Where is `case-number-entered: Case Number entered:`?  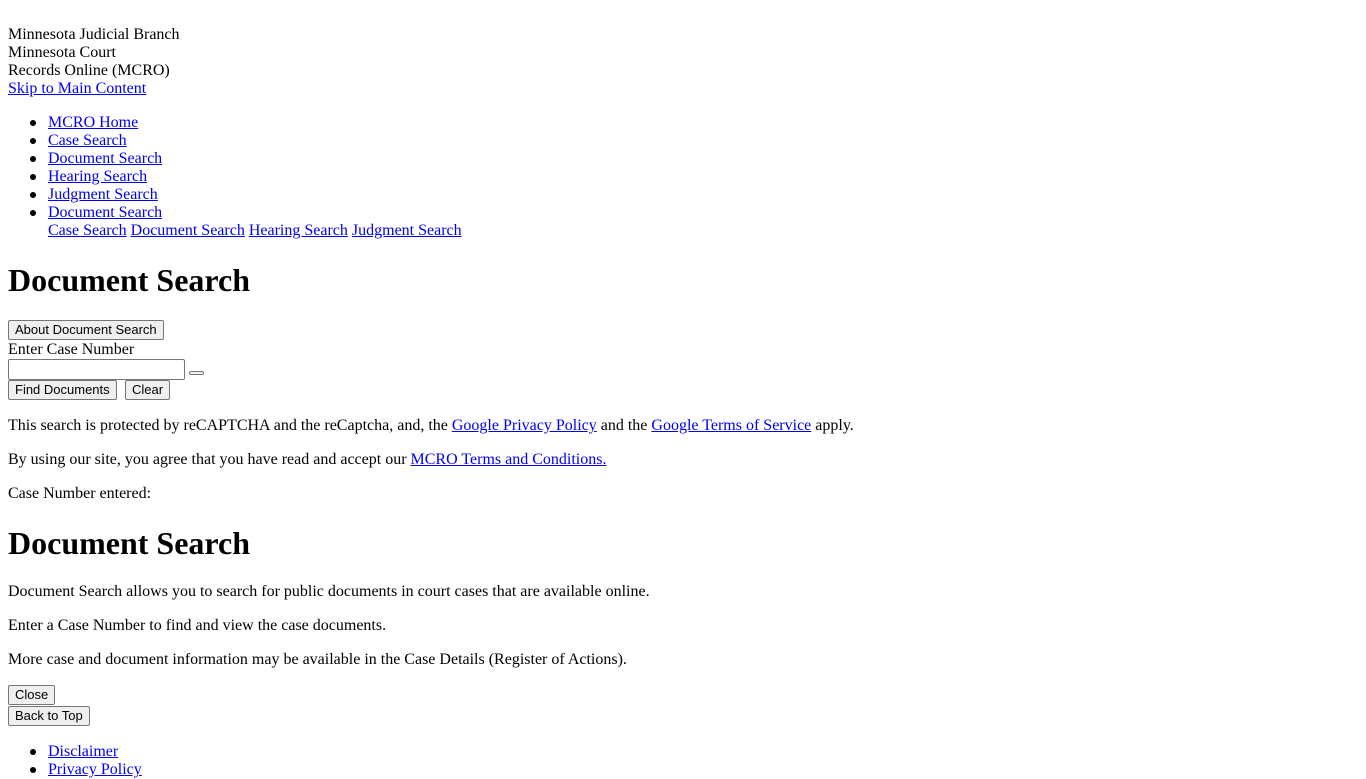 case-number-entered: Case Number entered: is located at coordinates (80, 493).